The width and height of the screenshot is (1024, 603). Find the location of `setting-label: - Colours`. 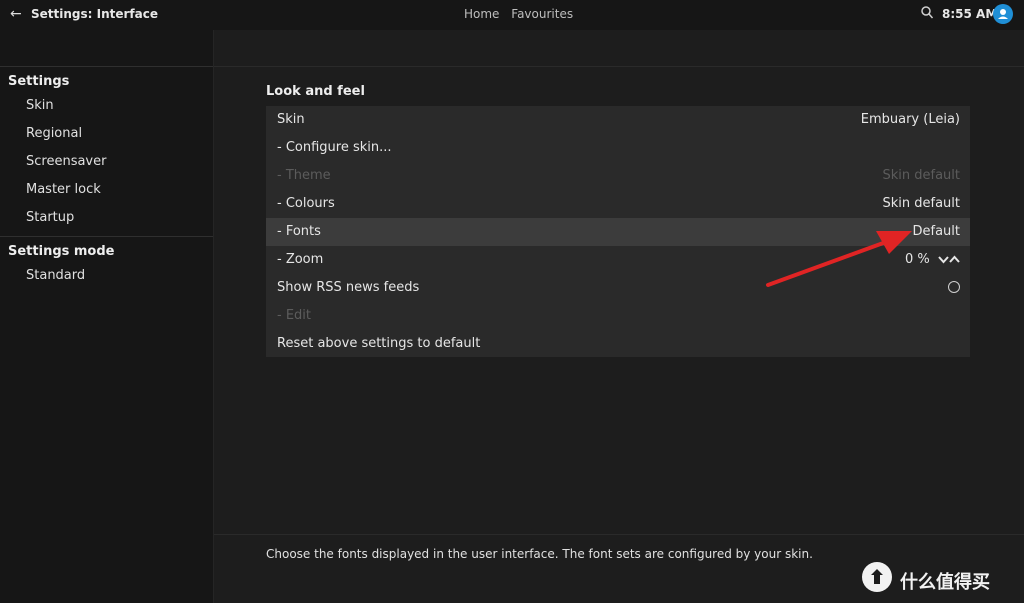

setting-label: - Colours is located at coordinates (306, 203).